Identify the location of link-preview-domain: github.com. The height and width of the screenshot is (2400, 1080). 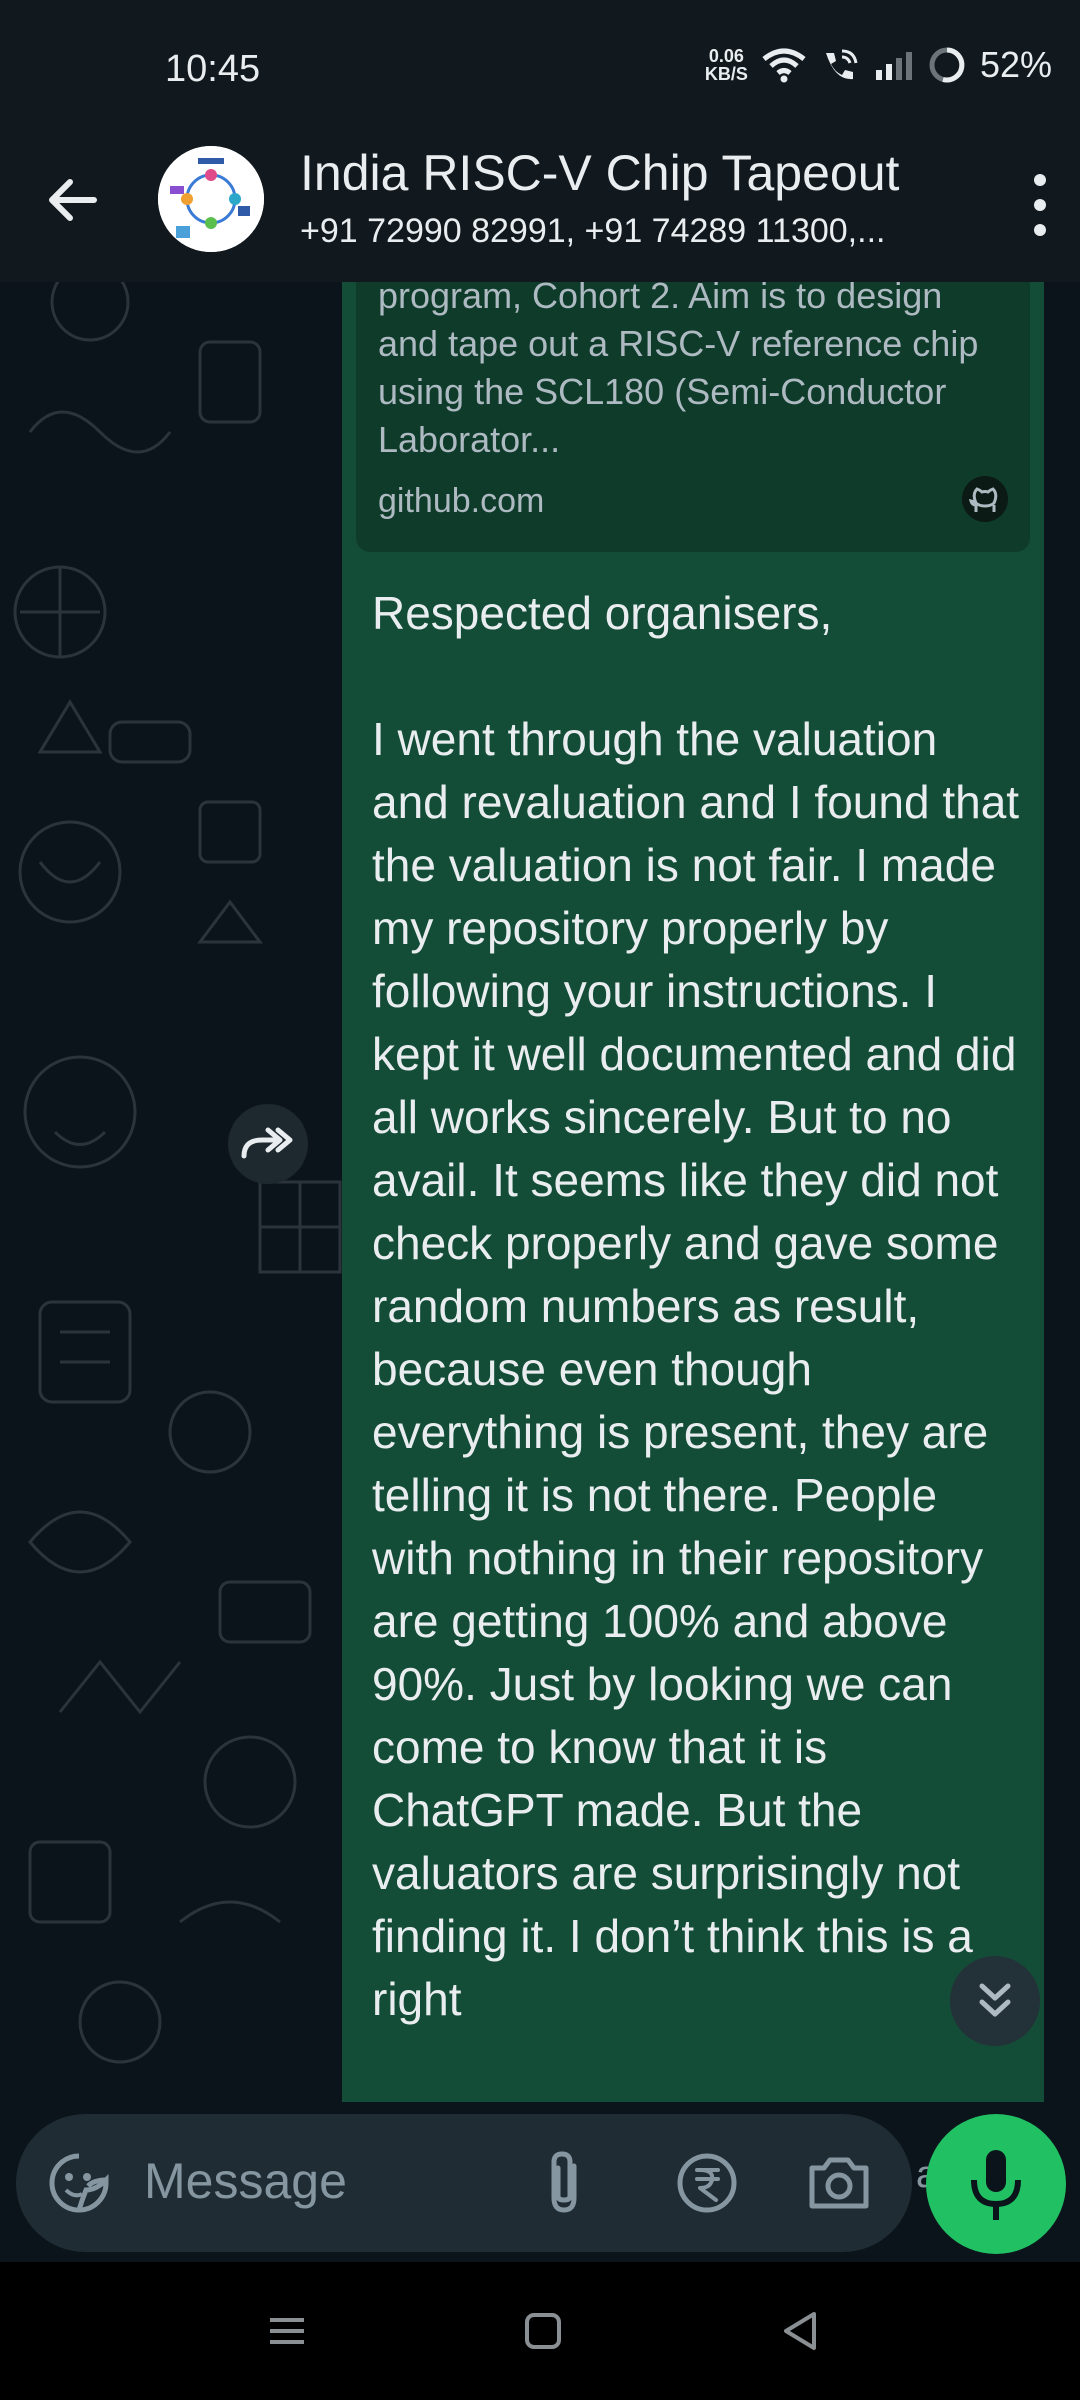
(461, 501).